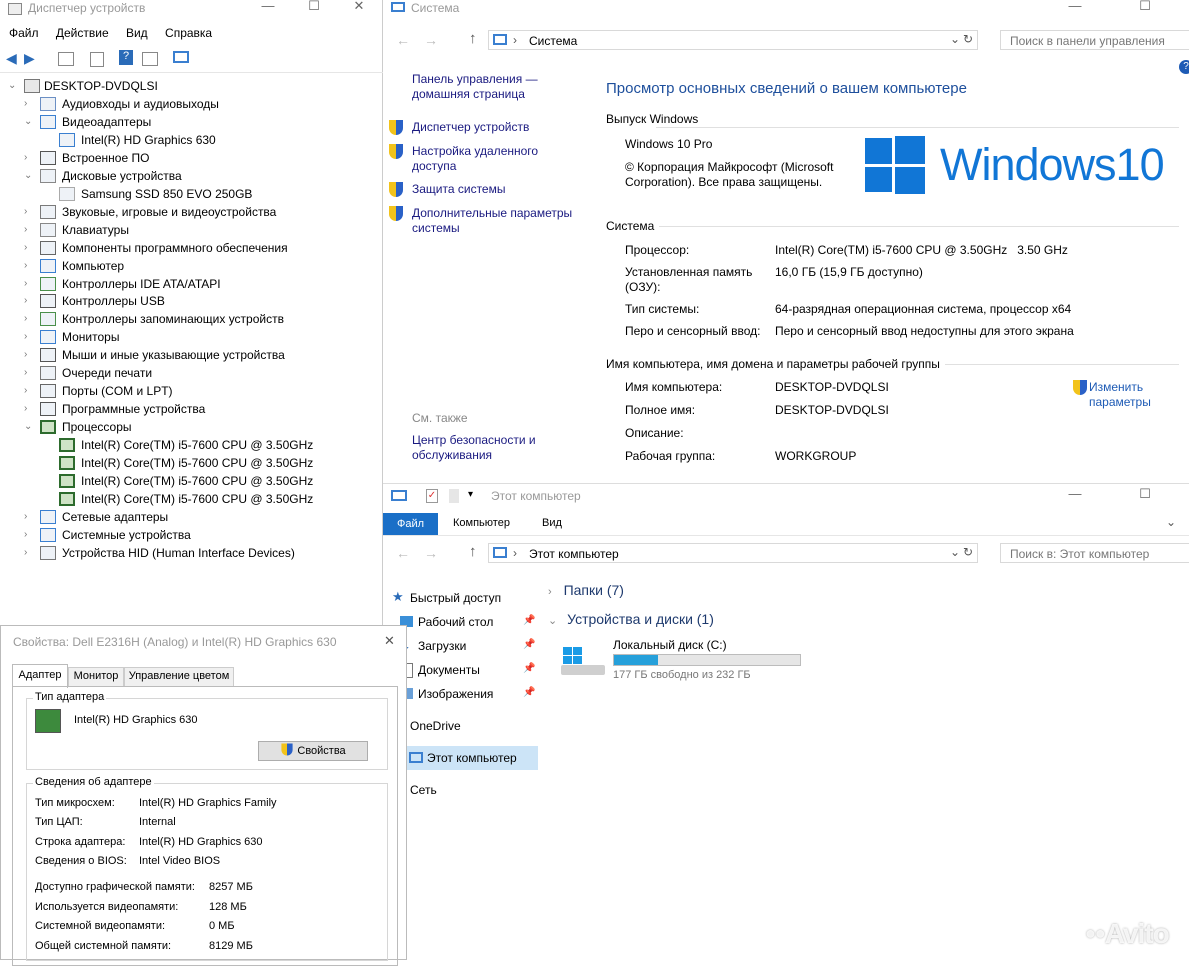 The width and height of the screenshot is (1189, 966). What do you see at coordinates (190, 267) in the screenshot?
I see `tree-category: › Компьютер` at bounding box center [190, 267].